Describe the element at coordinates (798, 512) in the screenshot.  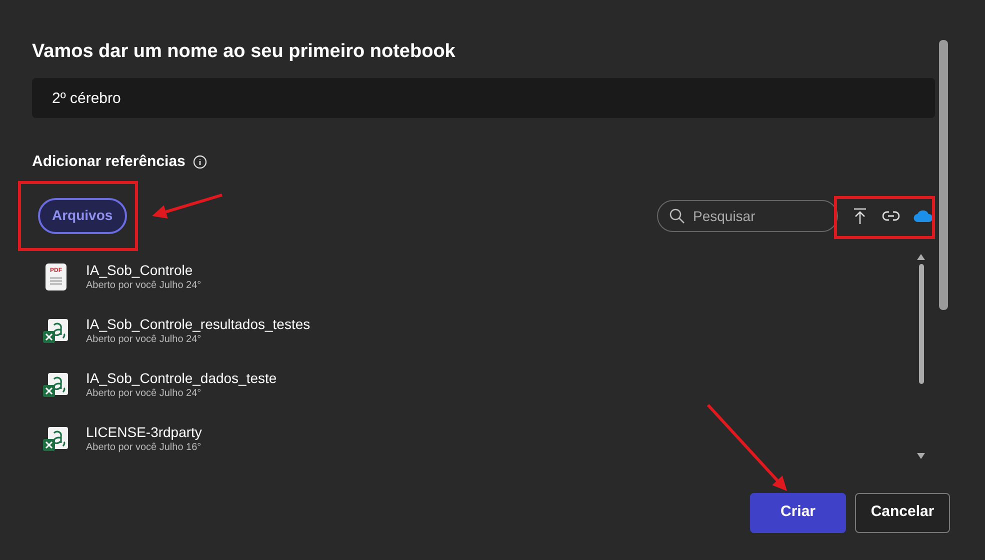
I see `create-button: Criar` at that location.